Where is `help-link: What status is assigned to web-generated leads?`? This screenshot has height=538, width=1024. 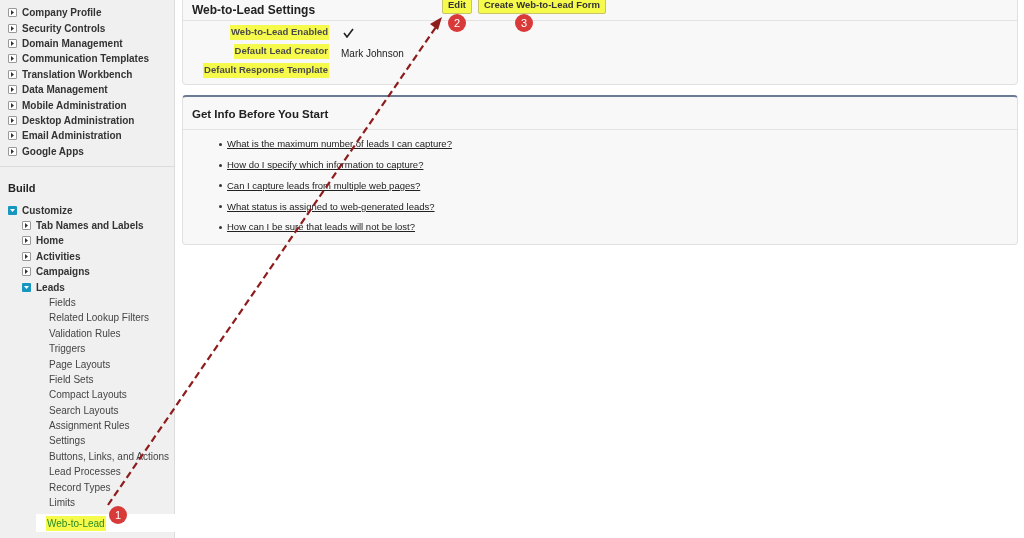 help-link: What status is assigned to web-generated leads? is located at coordinates (331, 206).